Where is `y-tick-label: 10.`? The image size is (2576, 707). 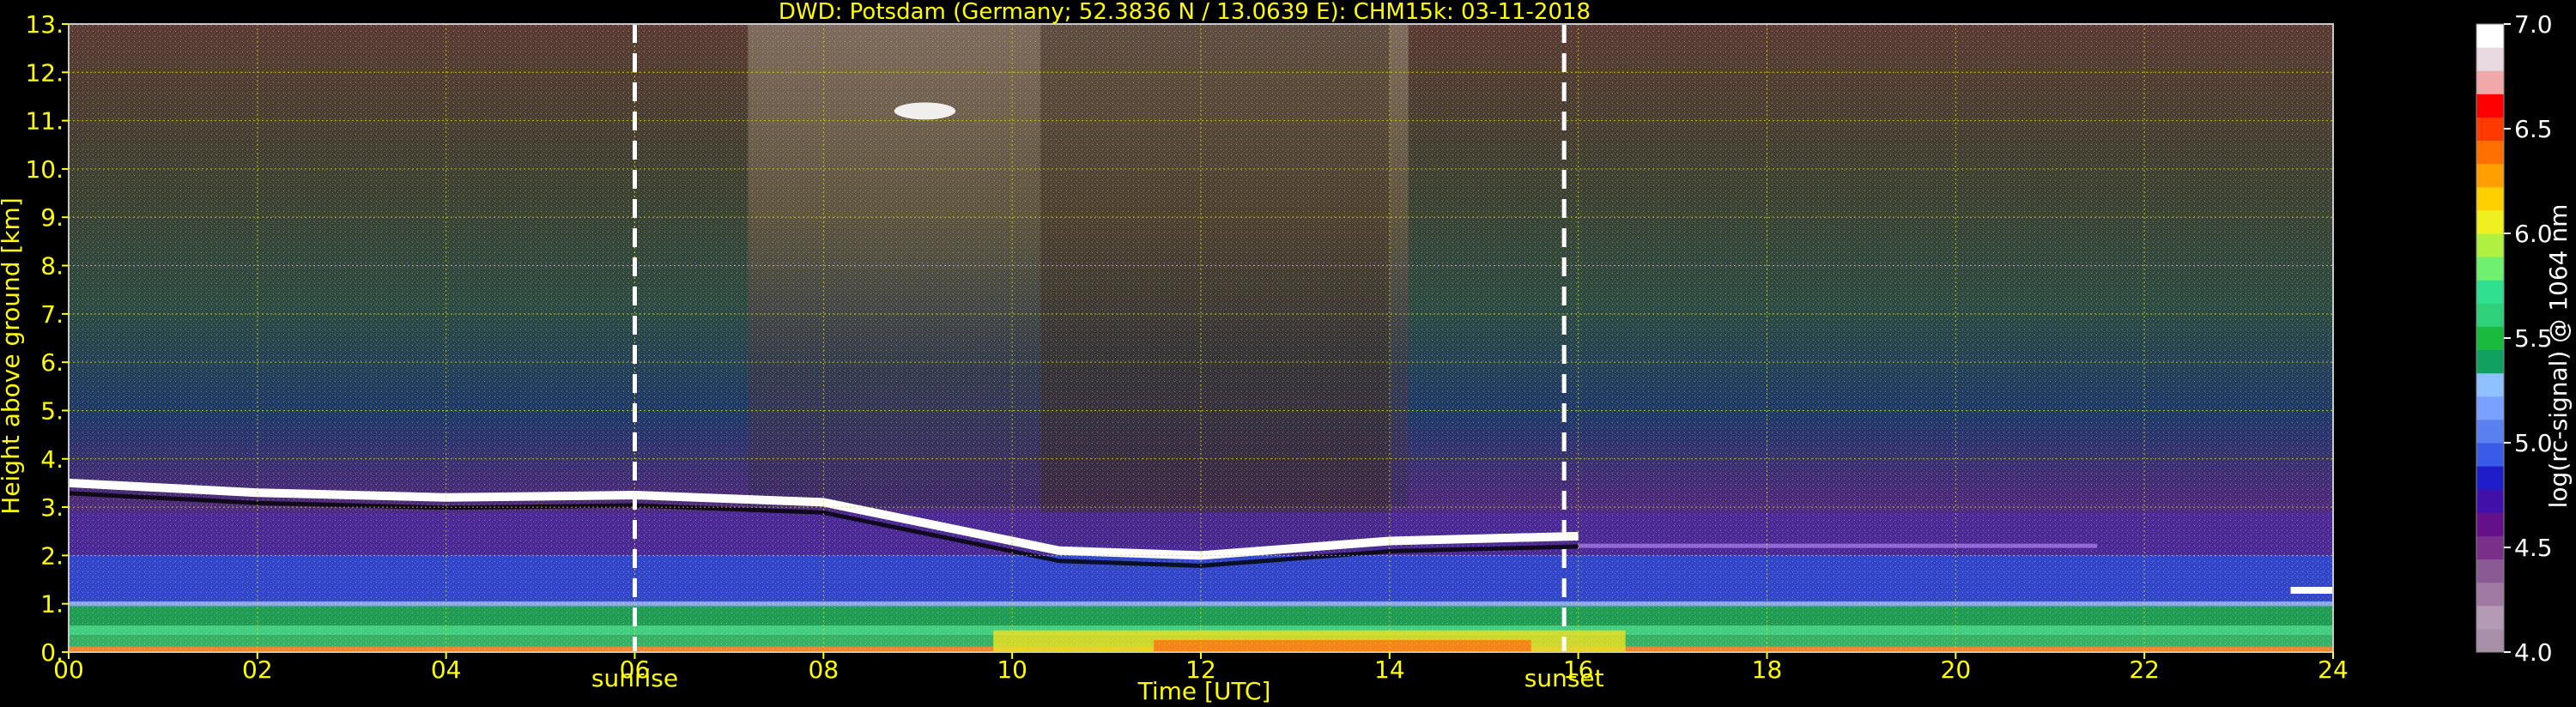 y-tick-label: 10. is located at coordinates (44, 170).